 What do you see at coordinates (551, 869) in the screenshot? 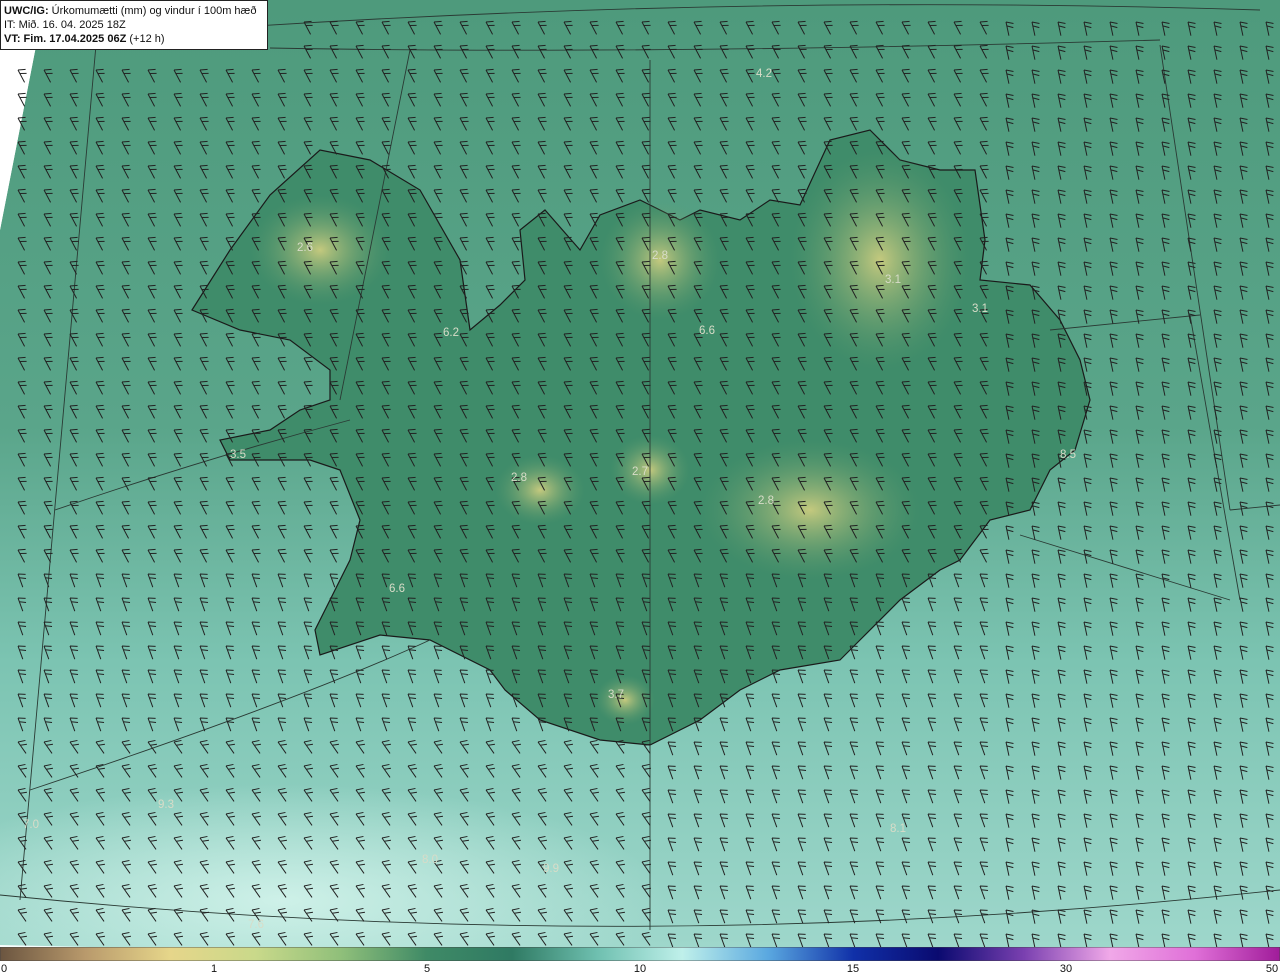
I see `value-label: 9.9` at bounding box center [551, 869].